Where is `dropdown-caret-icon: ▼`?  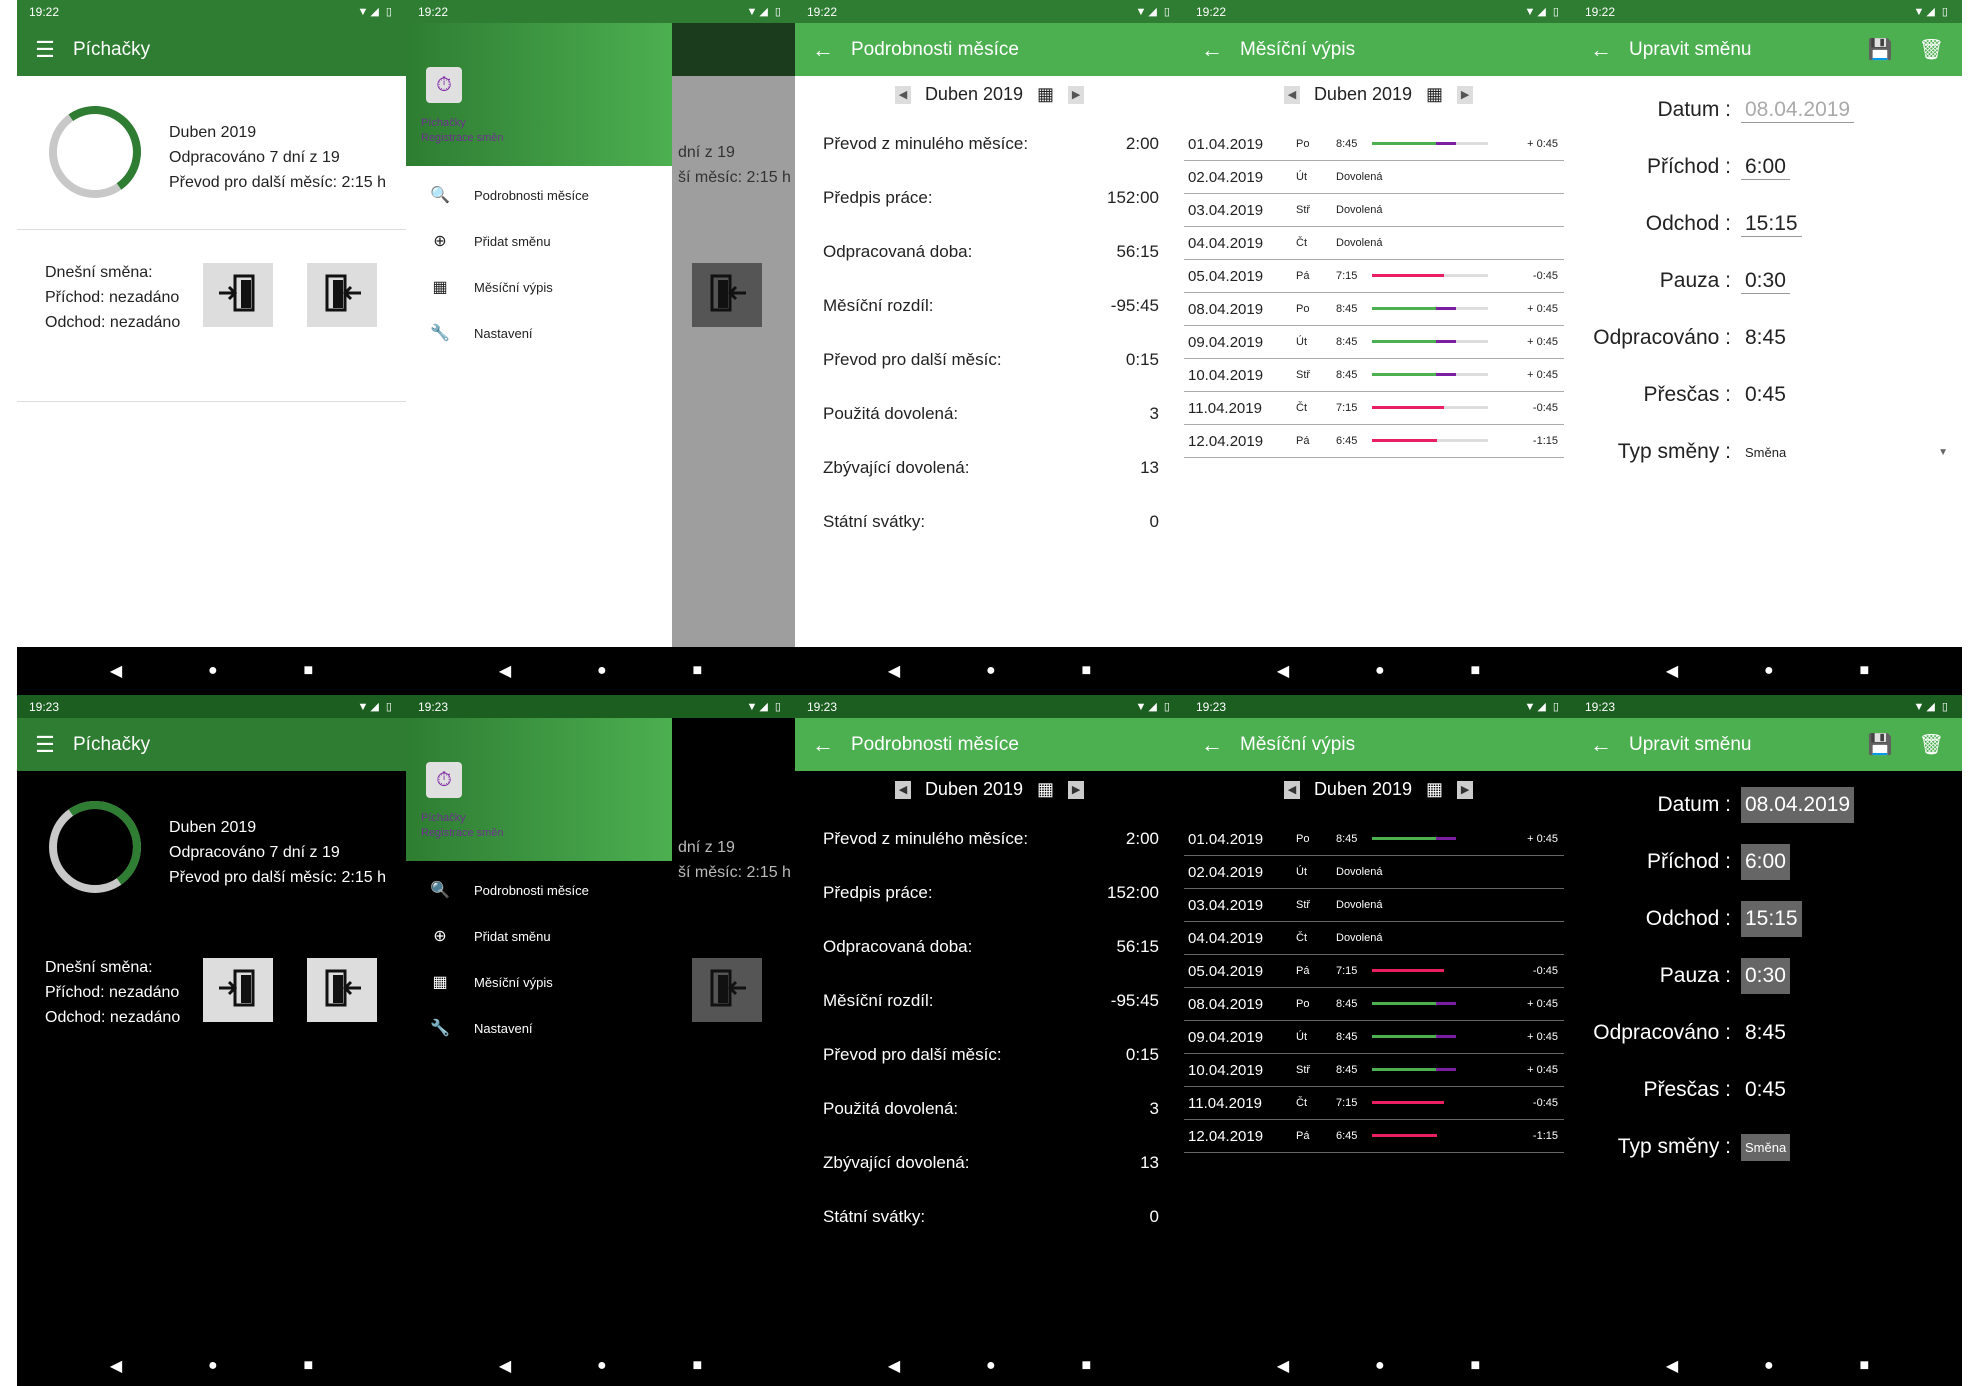 dropdown-caret-icon: ▼ is located at coordinates (1943, 452).